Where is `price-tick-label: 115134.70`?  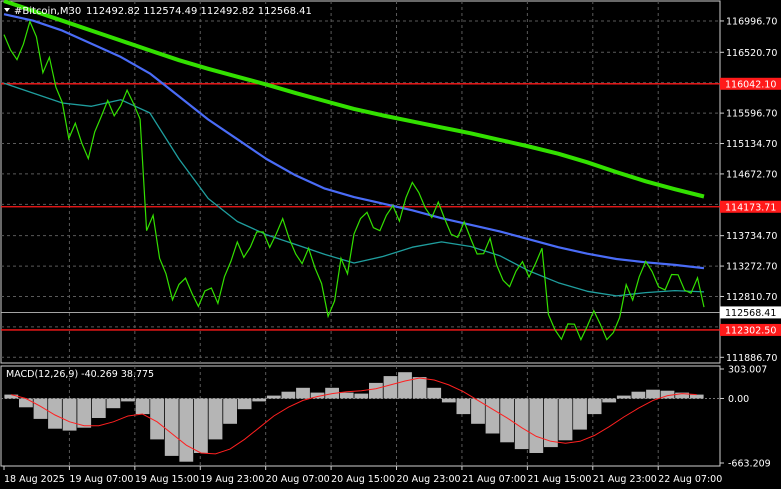 price-tick-label: 115134.70 is located at coordinates (751, 144).